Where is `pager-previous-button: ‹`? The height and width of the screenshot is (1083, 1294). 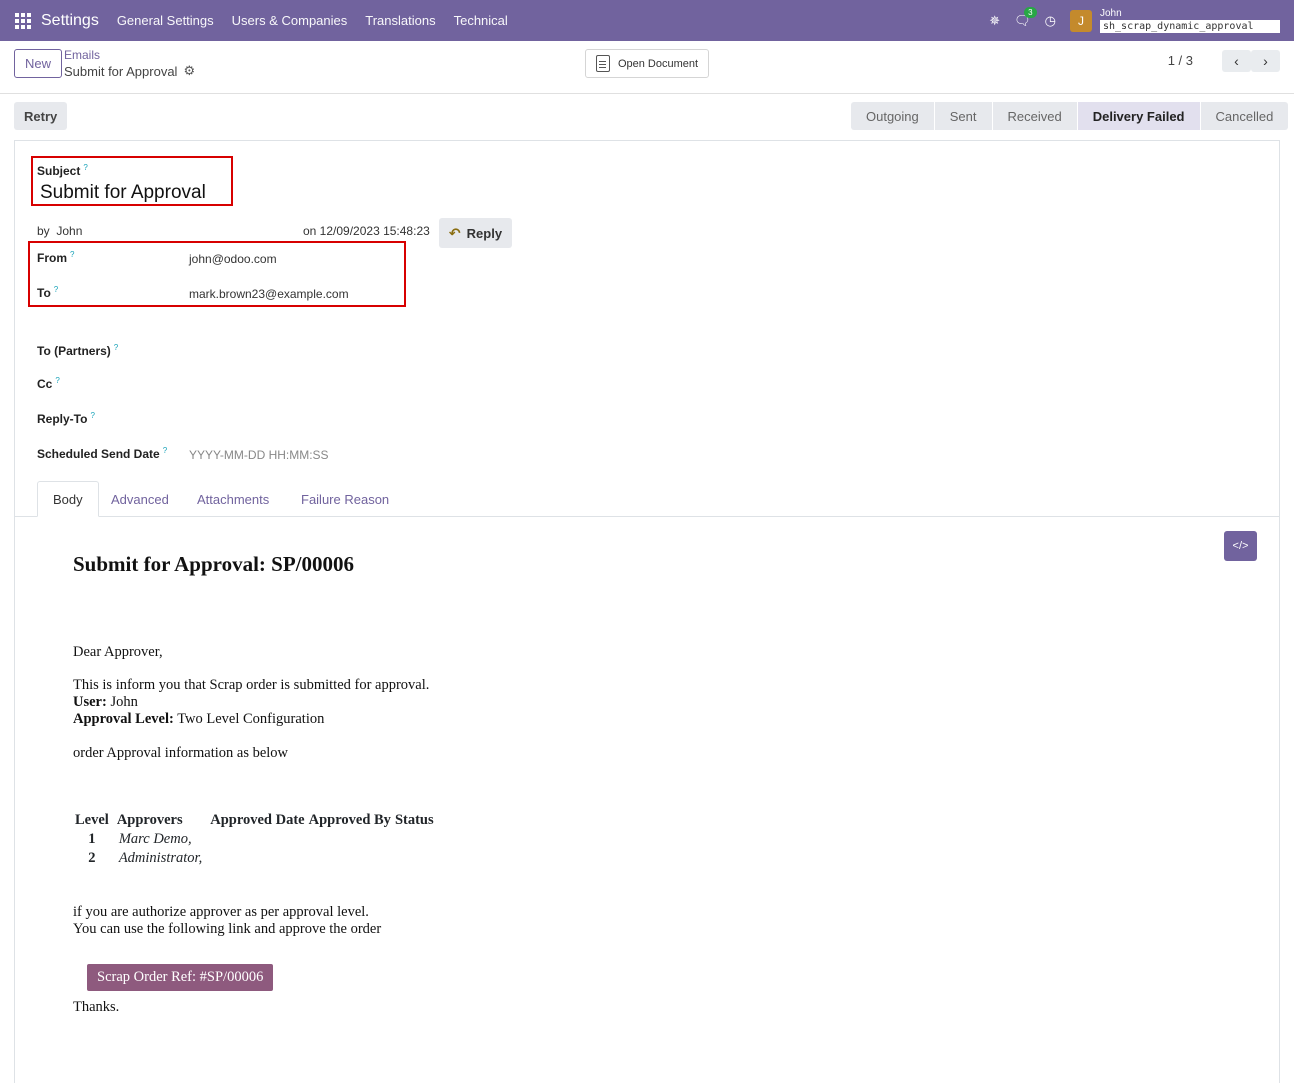
pager-previous-button: ‹ is located at coordinates (1236, 61).